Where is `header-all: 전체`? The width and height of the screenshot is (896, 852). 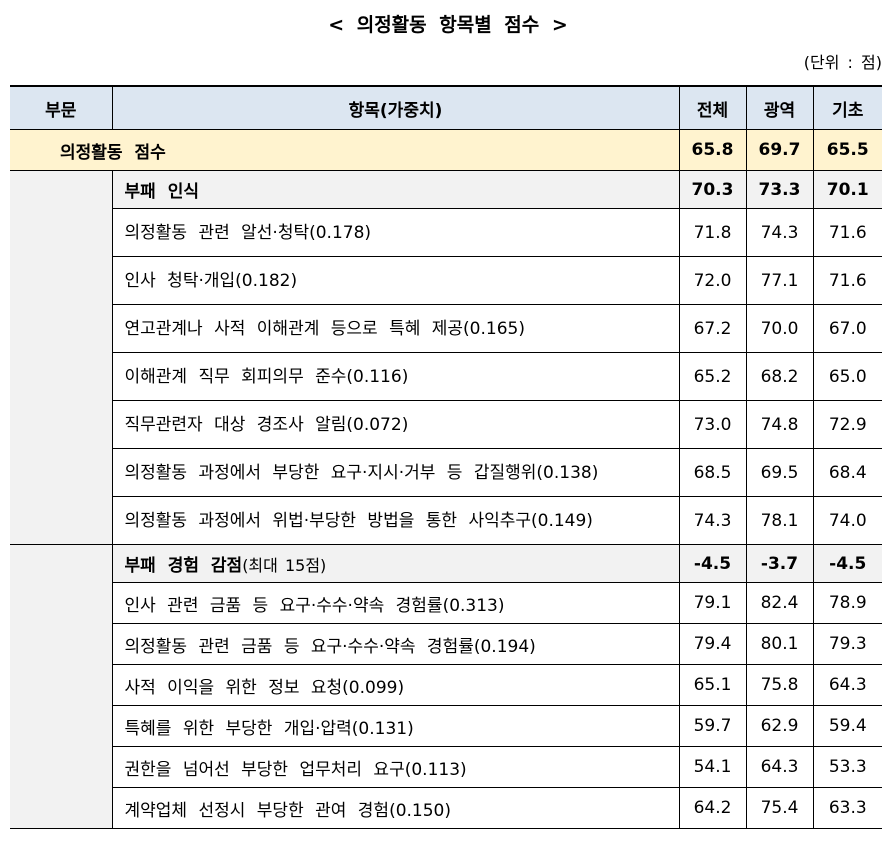 header-all: 전체 is located at coordinates (712, 107).